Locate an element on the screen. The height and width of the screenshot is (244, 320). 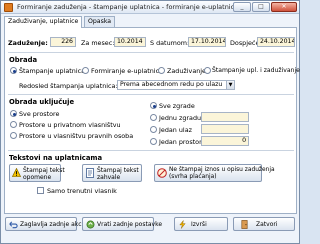
obrada-ukljucuje-title: Obrada uključuje is located at coordinates (42, 102).